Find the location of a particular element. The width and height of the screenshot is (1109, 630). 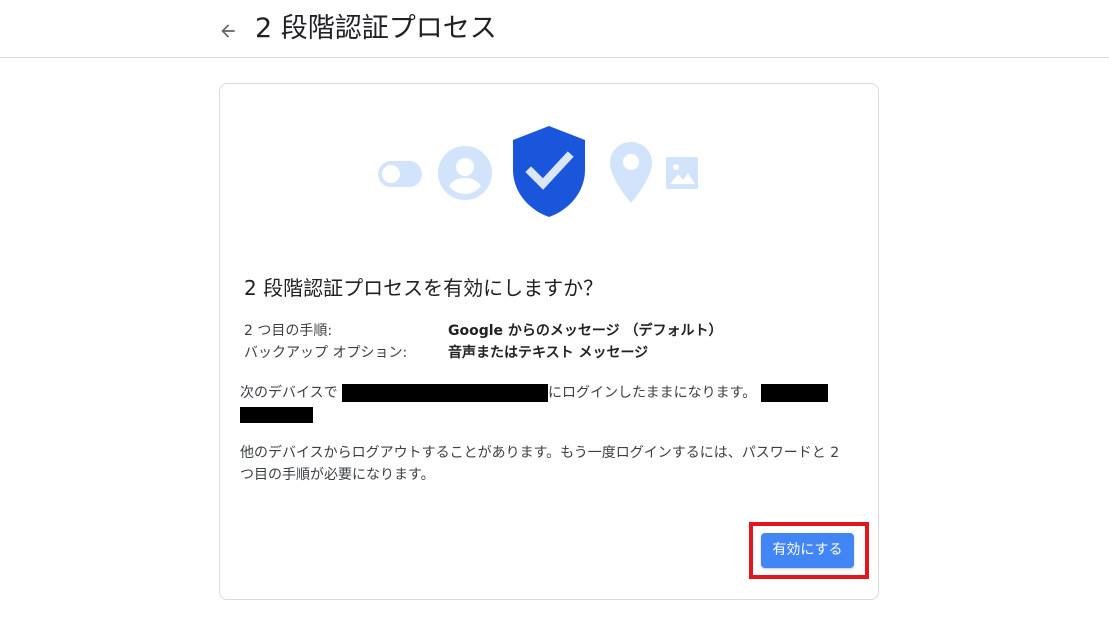

devices-text-after: にログインしたままになります。 is located at coordinates (652, 393).